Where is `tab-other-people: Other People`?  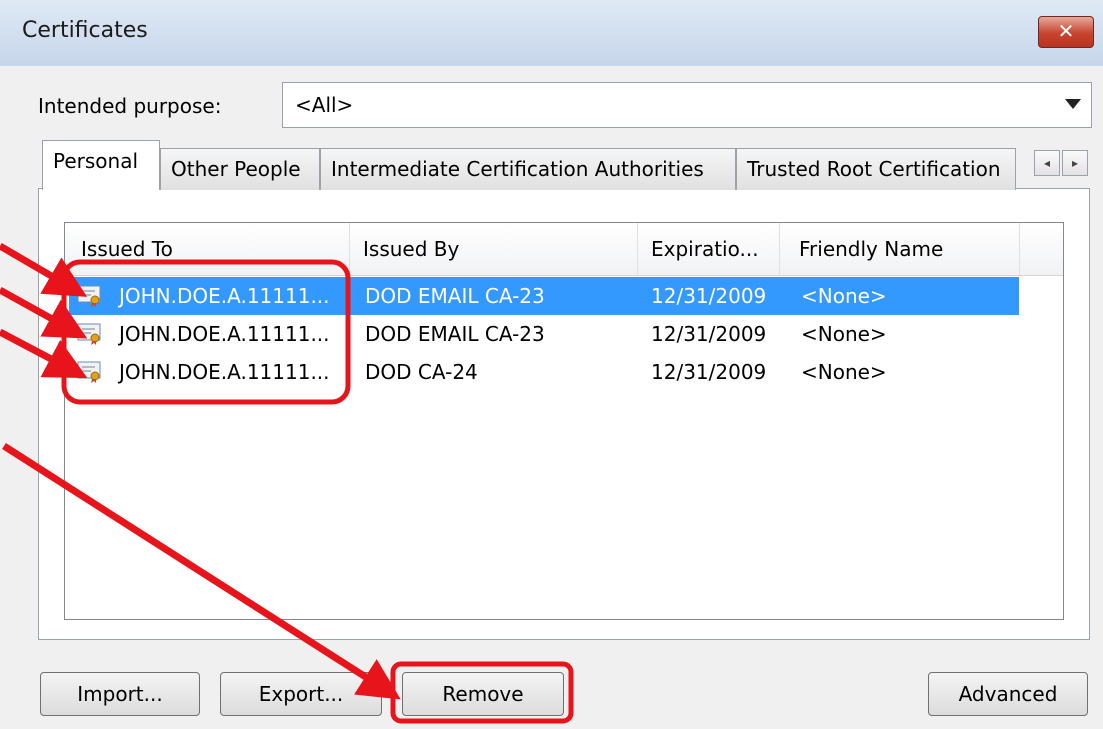 tab-other-people: Other People is located at coordinates (240, 169).